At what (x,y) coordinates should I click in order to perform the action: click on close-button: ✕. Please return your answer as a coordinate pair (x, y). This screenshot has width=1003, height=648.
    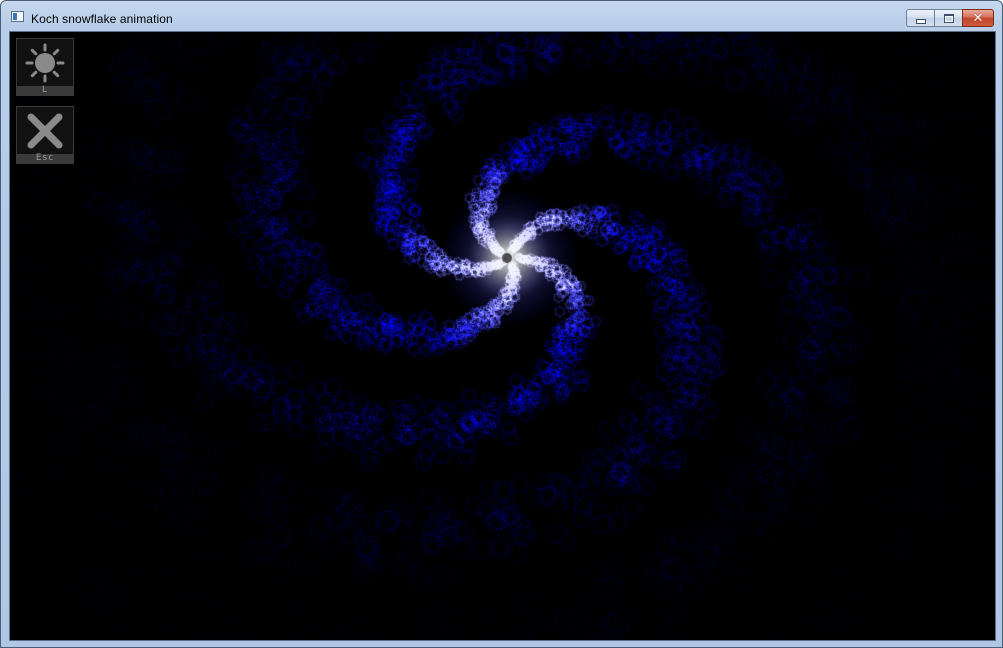
    Looking at the image, I should click on (978, 18).